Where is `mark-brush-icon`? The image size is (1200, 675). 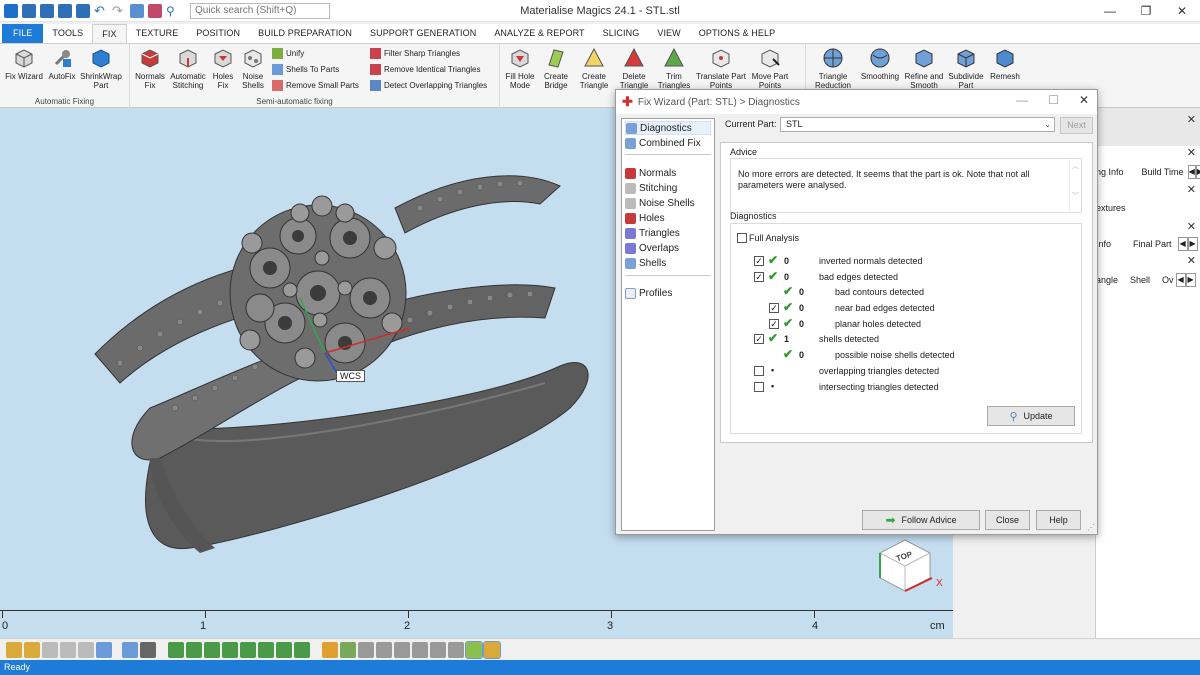 mark-brush-icon is located at coordinates (284, 649).